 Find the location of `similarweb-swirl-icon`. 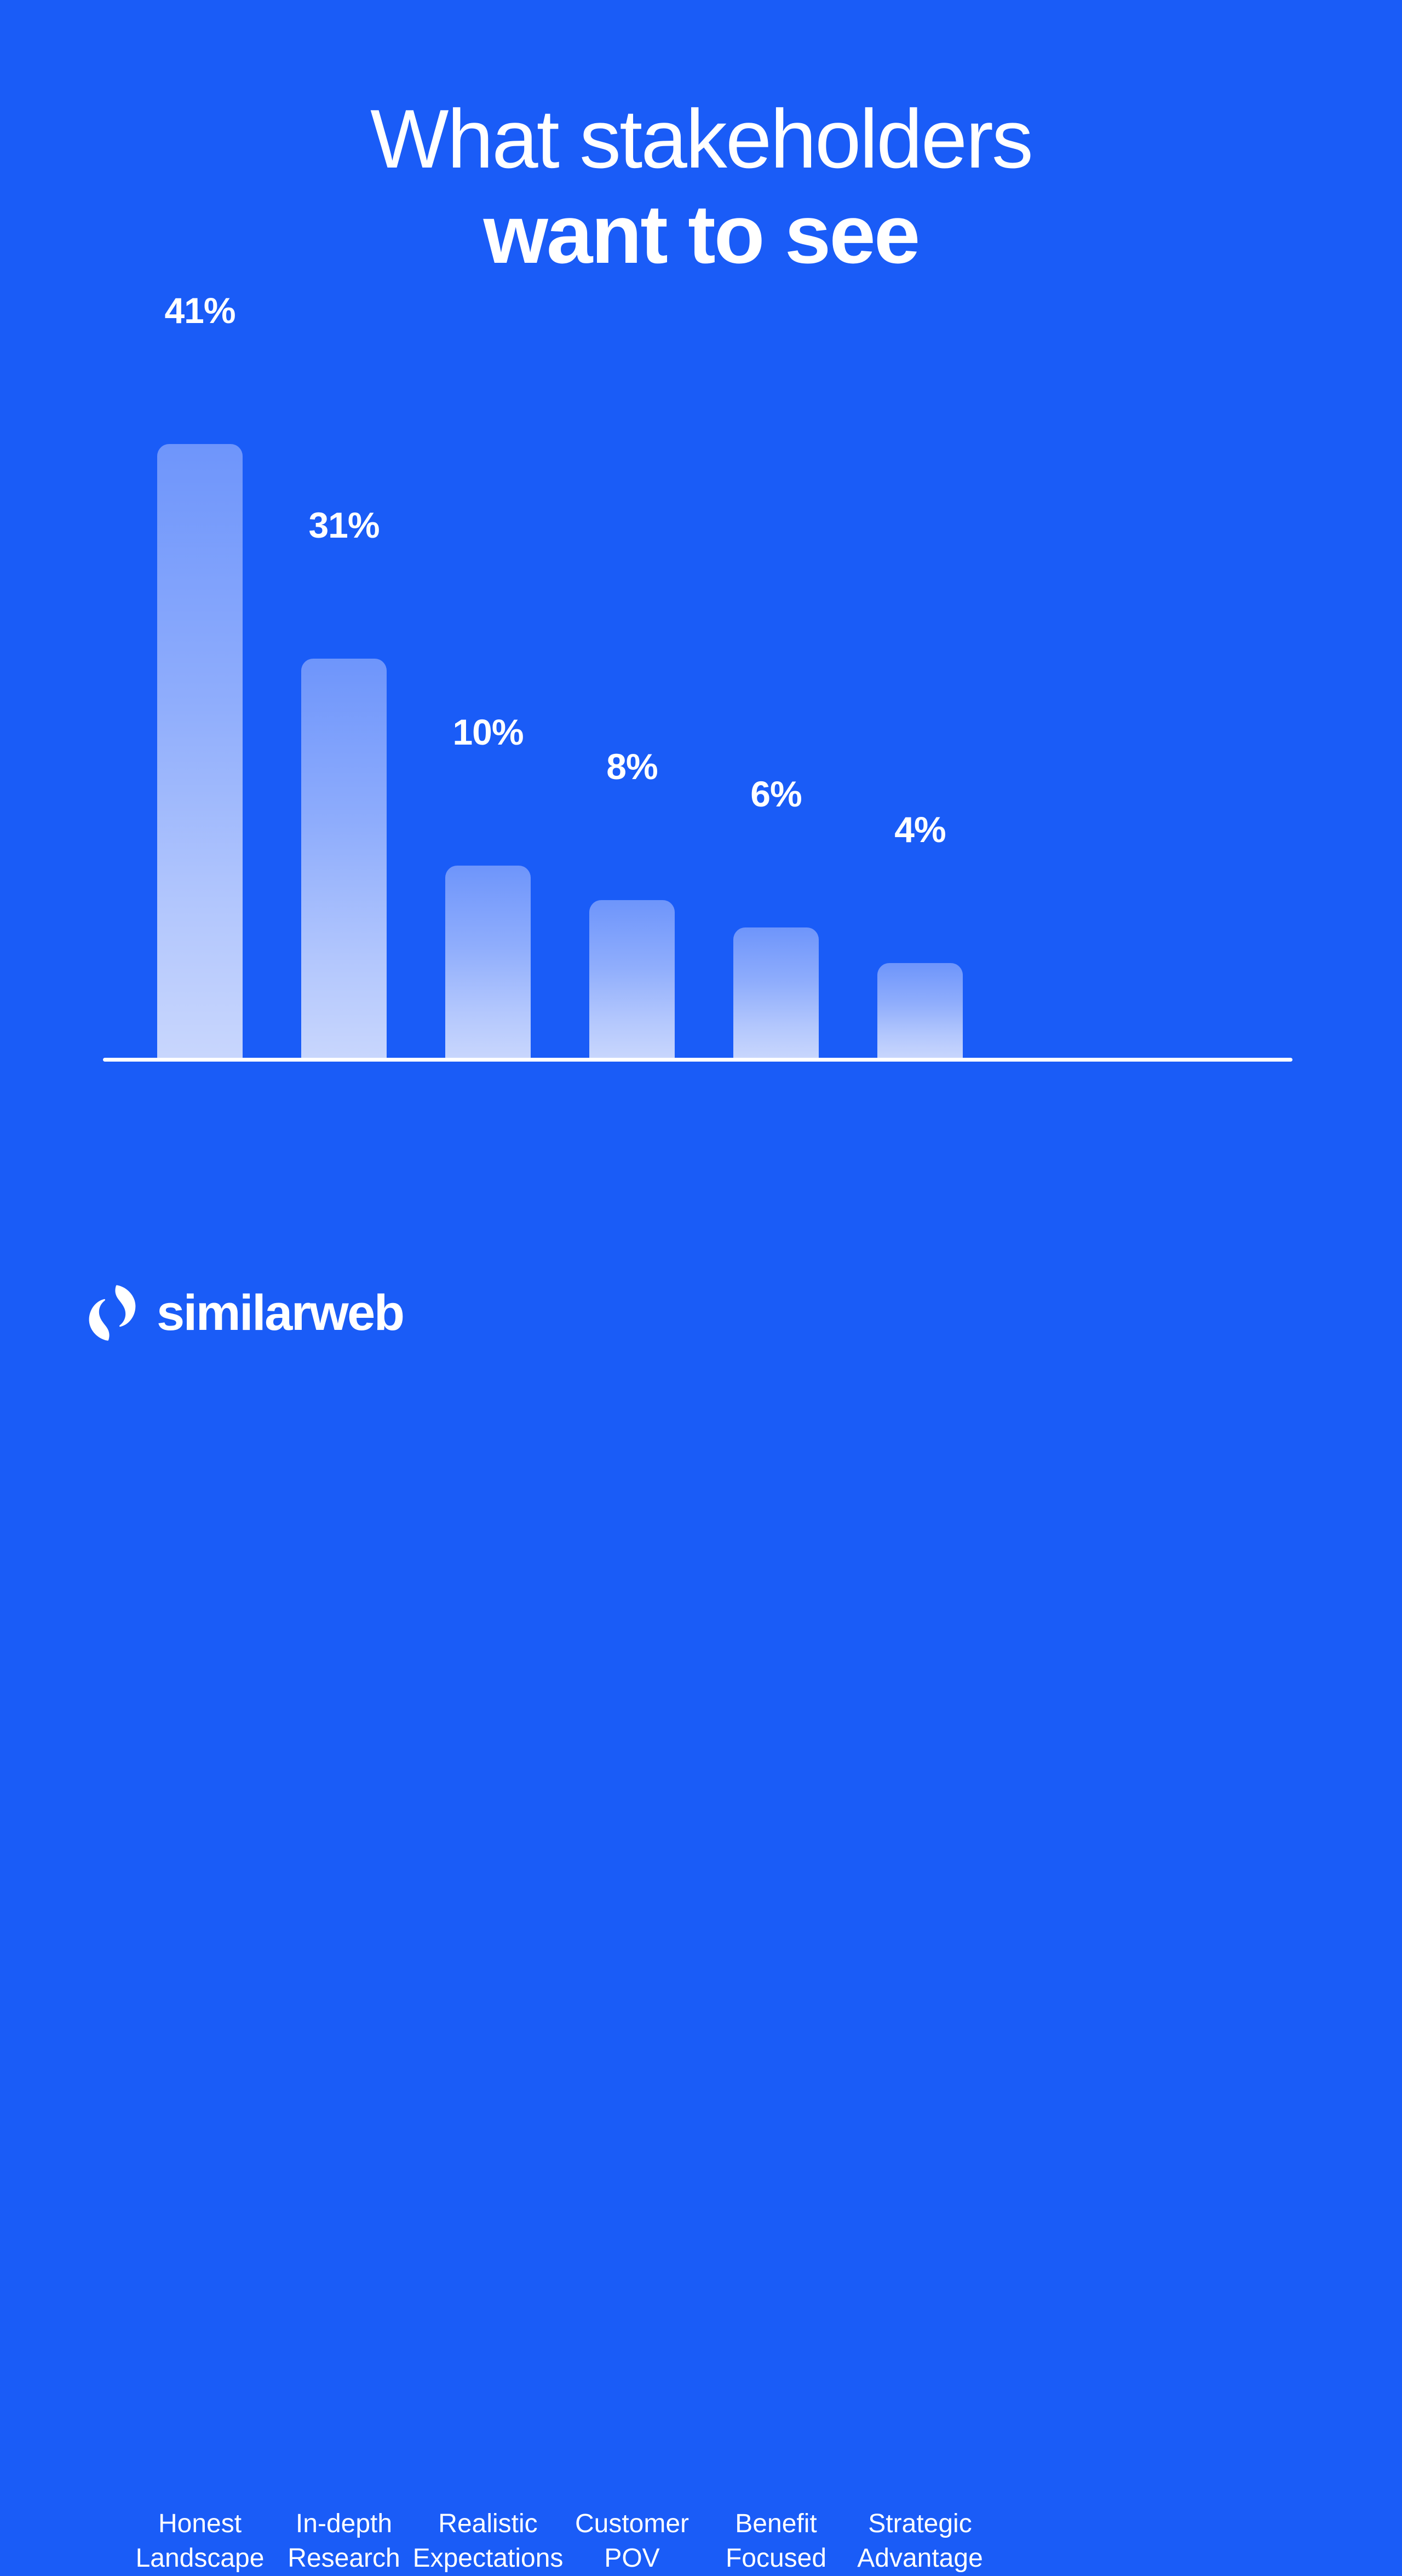

similarweb-swirl-icon is located at coordinates (112, 1313).